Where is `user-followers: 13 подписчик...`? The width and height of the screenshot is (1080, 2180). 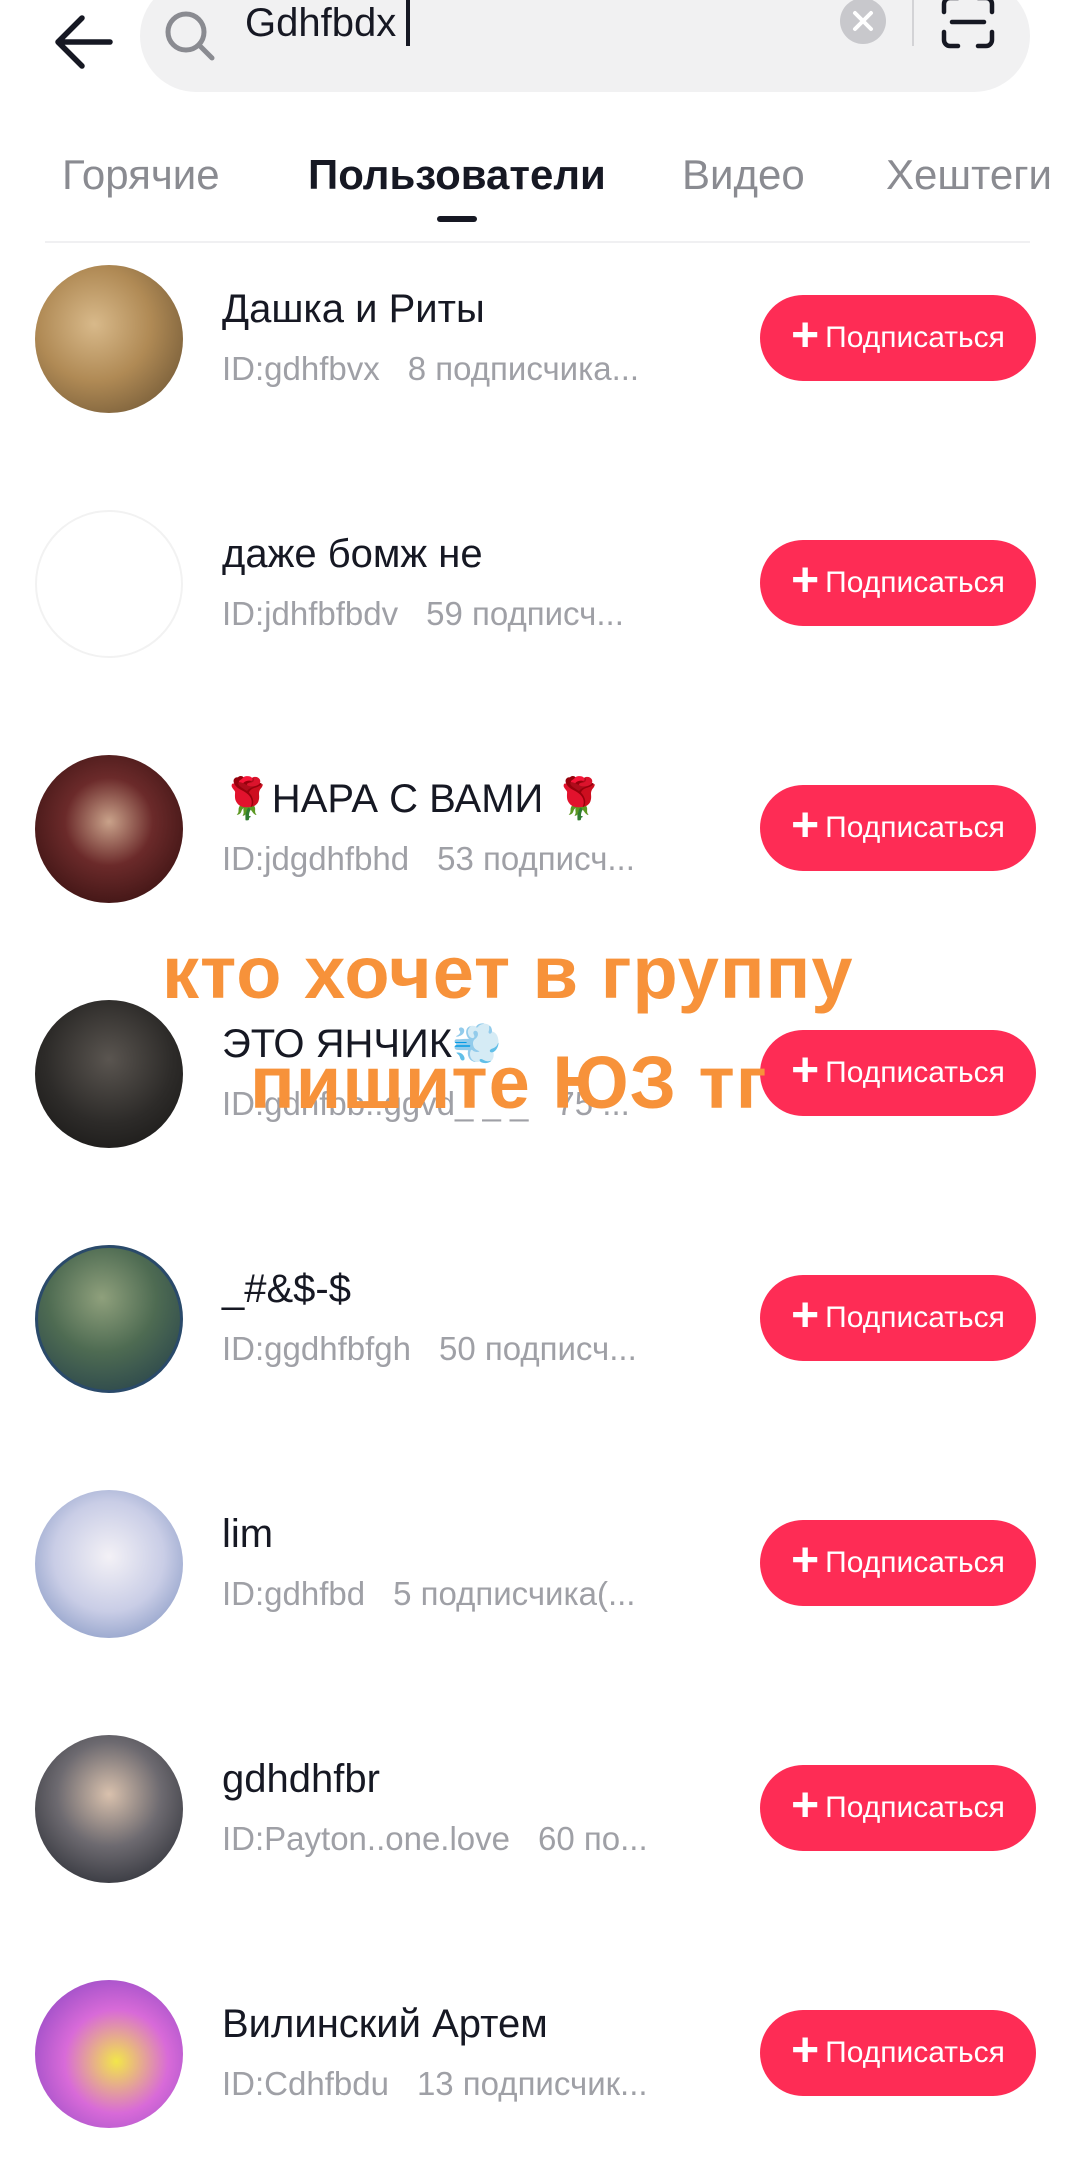
user-followers: 13 подписчик... is located at coordinates (532, 2083).